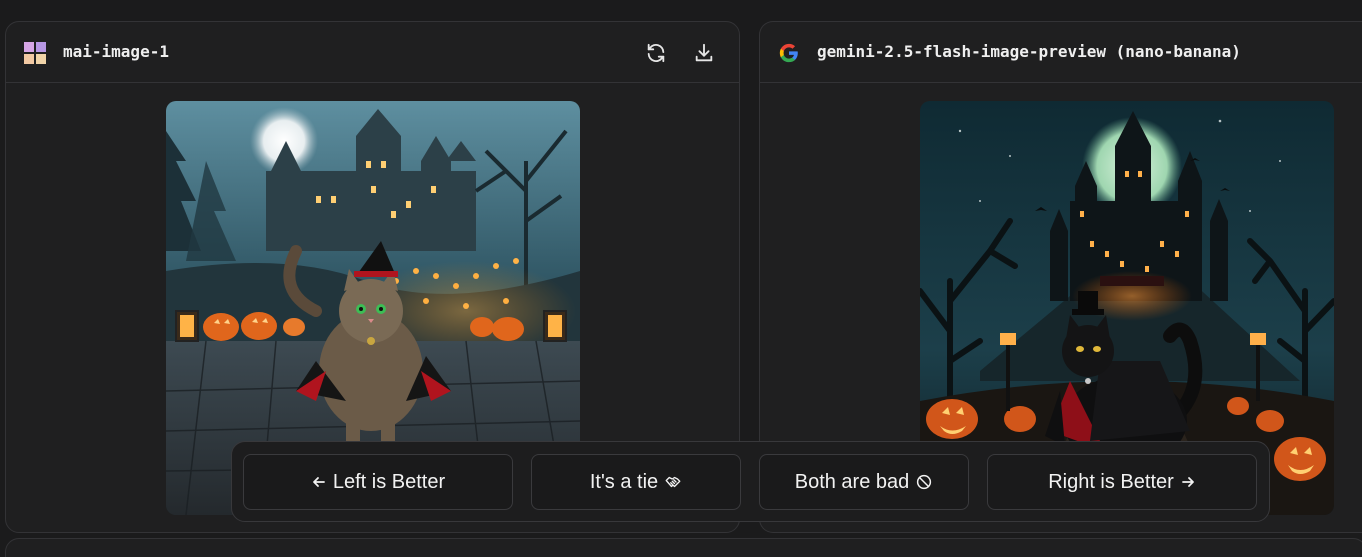  Describe the element at coordinates (389, 481) in the screenshot. I see `left-is-better-label: Left is Better` at that location.